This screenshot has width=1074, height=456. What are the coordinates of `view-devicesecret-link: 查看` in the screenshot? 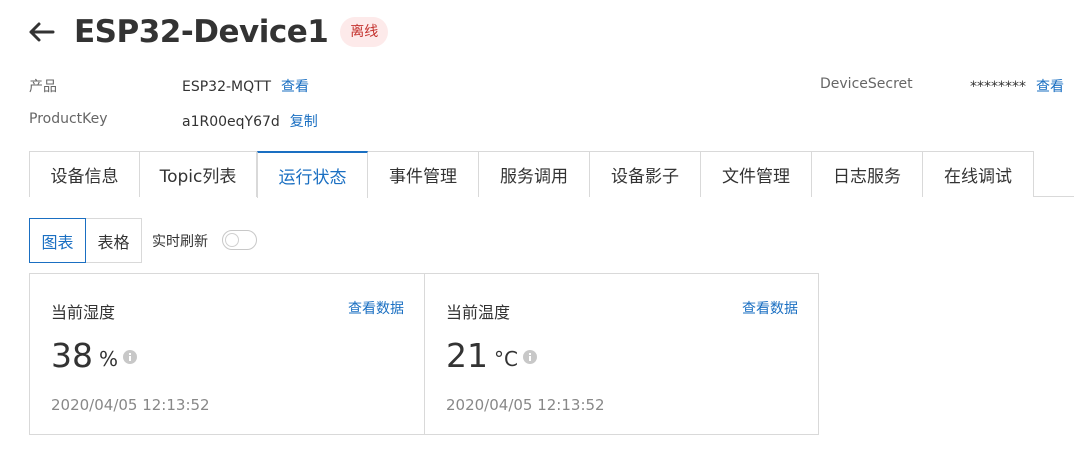 It's located at (1050, 87).